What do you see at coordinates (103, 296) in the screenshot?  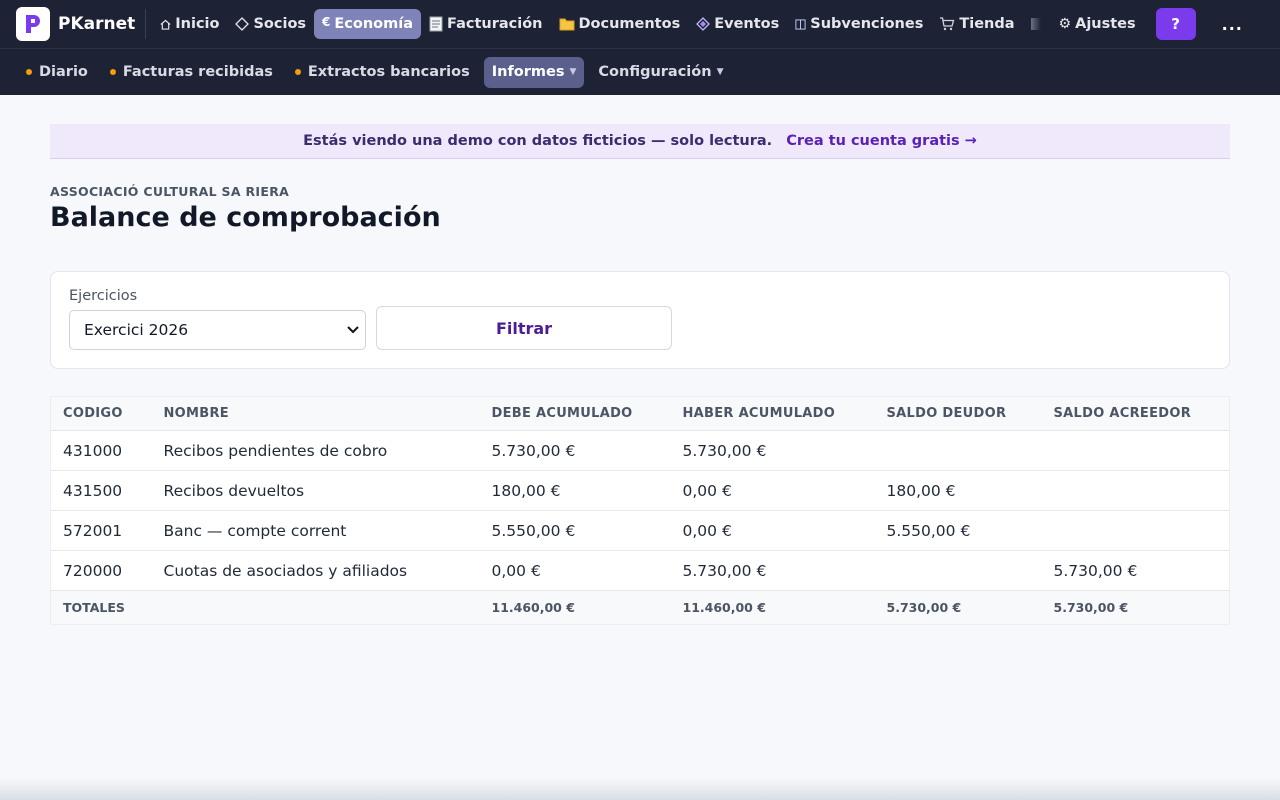 I see `fiscal-year-label: Ejercicios` at bounding box center [103, 296].